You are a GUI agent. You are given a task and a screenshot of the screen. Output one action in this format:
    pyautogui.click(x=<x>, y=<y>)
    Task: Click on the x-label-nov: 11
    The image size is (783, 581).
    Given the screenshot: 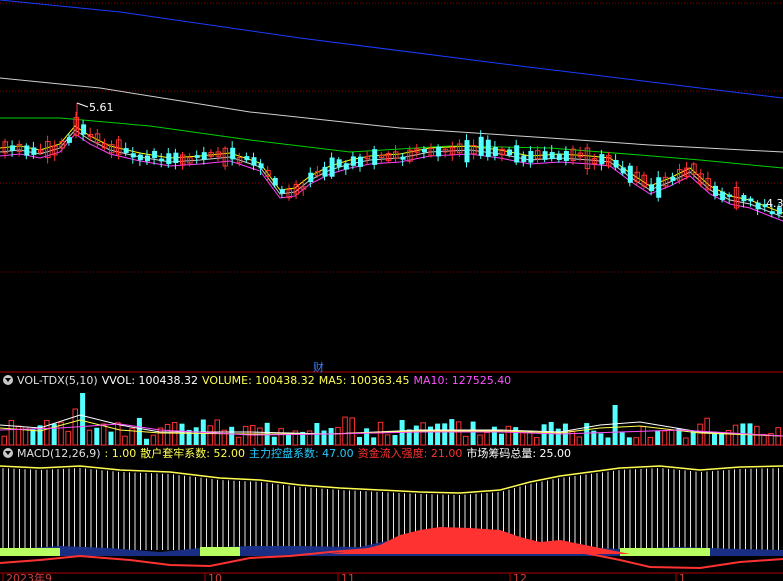 What is the action you would take?
    pyautogui.click(x=348, y=576)
    